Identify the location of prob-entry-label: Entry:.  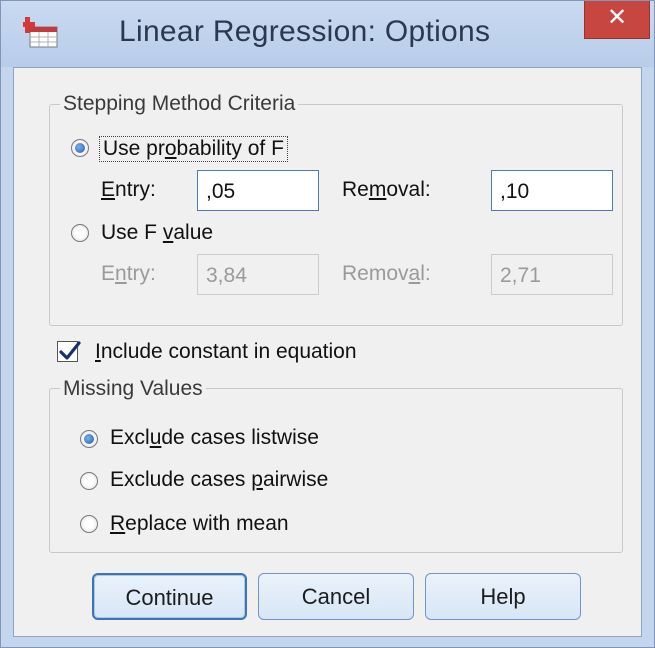
(128, 189).